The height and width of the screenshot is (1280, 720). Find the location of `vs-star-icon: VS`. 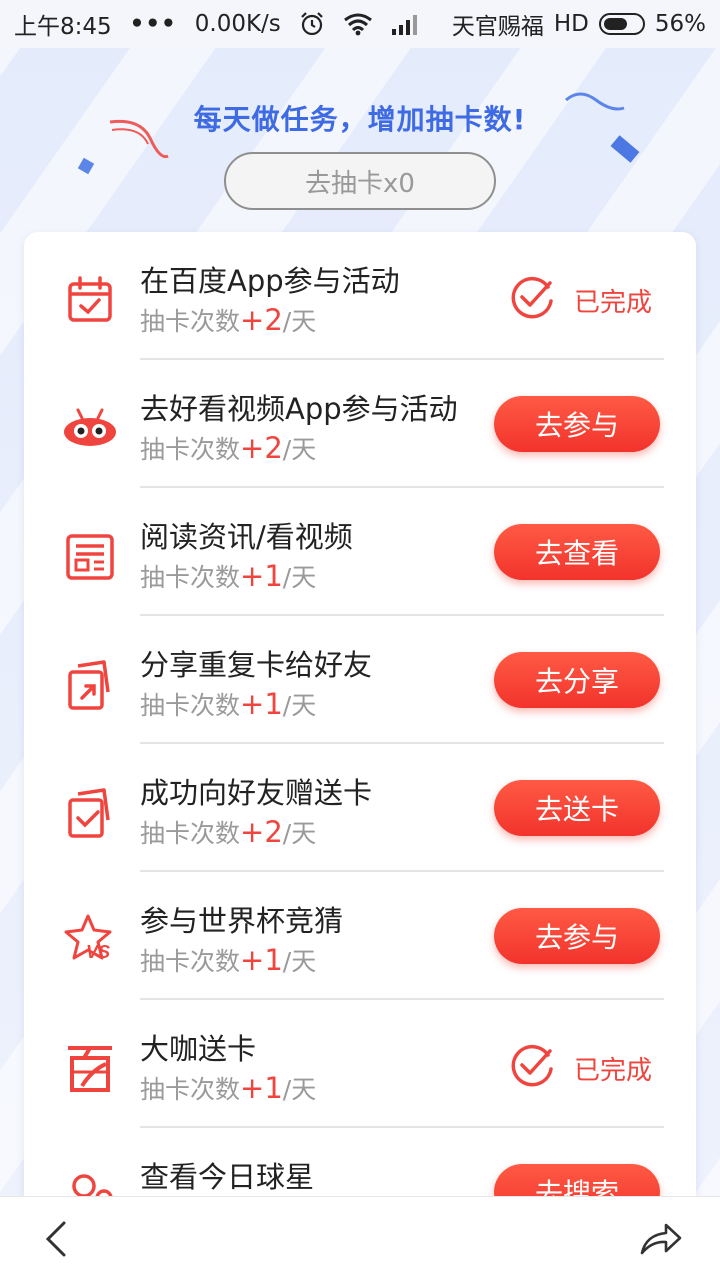

vs-star-icon: VS is located at coordinates (90, 940).